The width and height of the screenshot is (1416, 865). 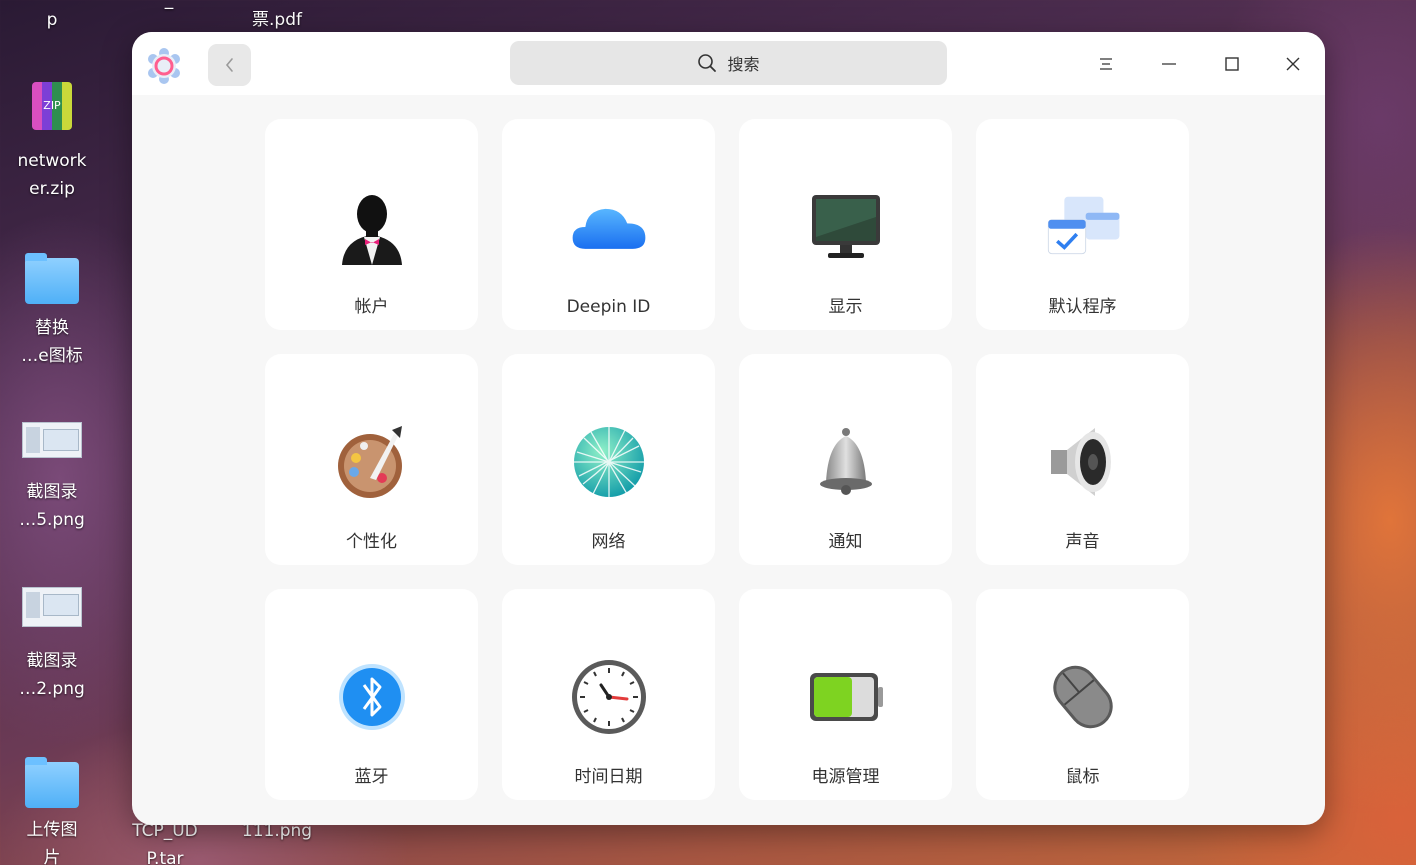 I want to click on module-card-display: 显示, so click(x=845, y=224).